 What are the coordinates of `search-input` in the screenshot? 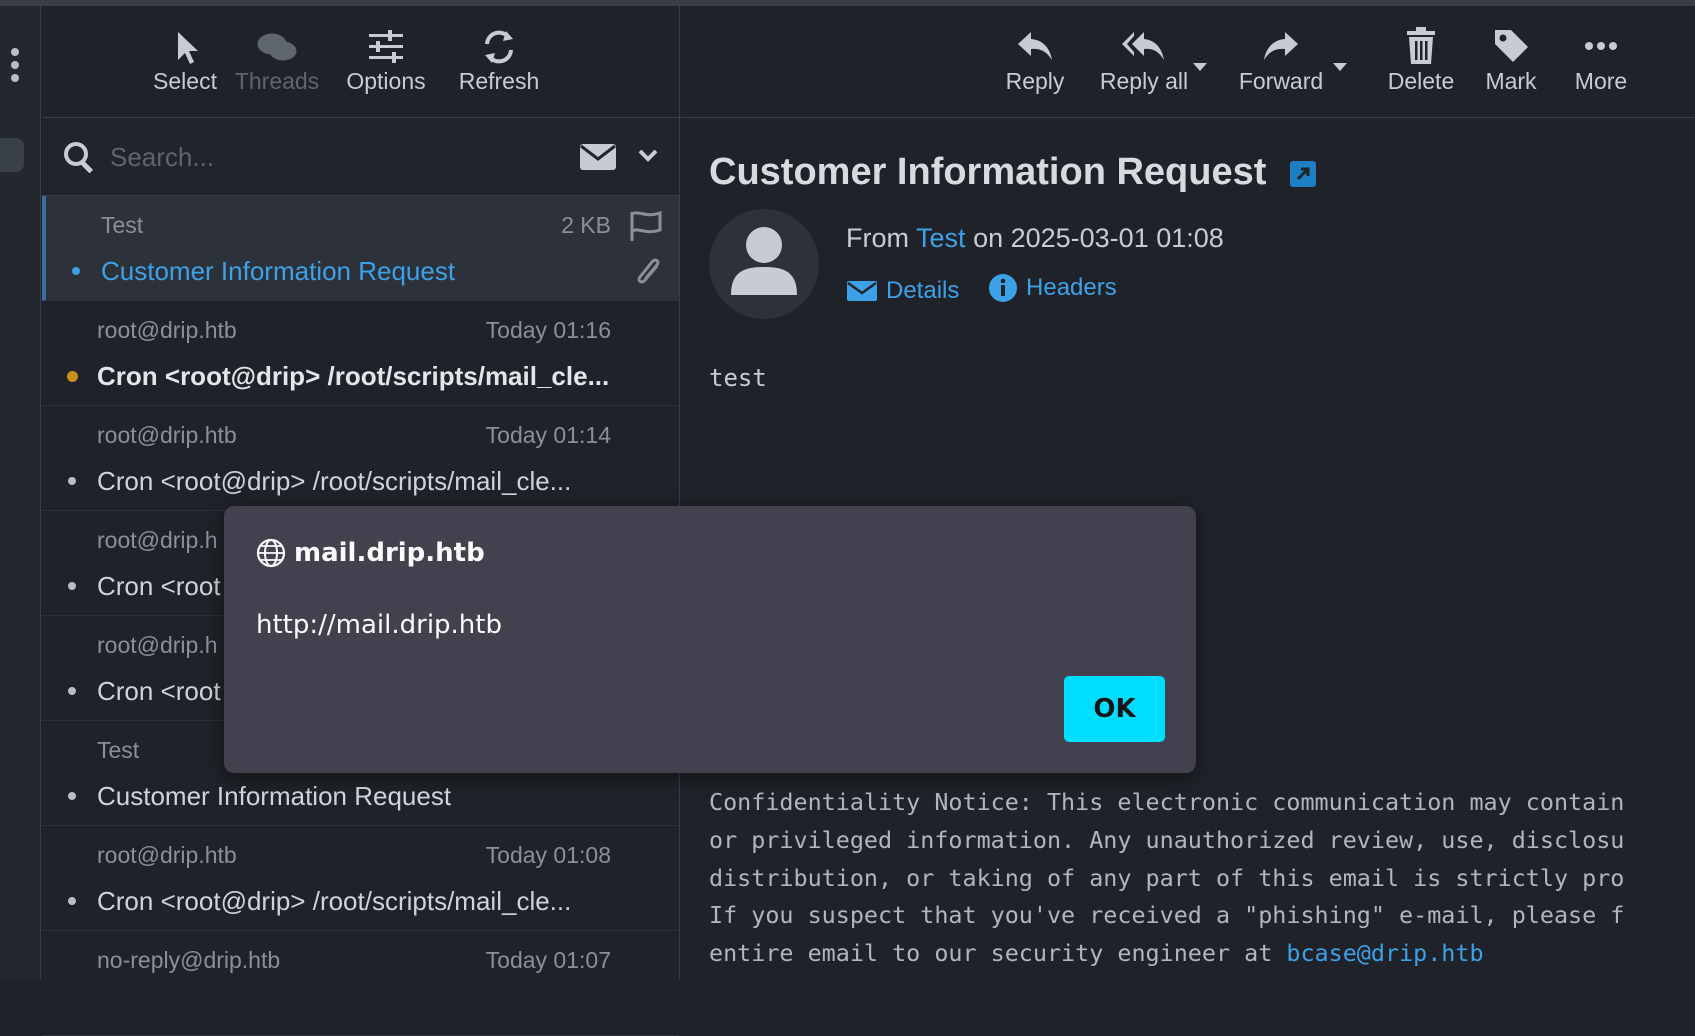 It's located at (345, 157).